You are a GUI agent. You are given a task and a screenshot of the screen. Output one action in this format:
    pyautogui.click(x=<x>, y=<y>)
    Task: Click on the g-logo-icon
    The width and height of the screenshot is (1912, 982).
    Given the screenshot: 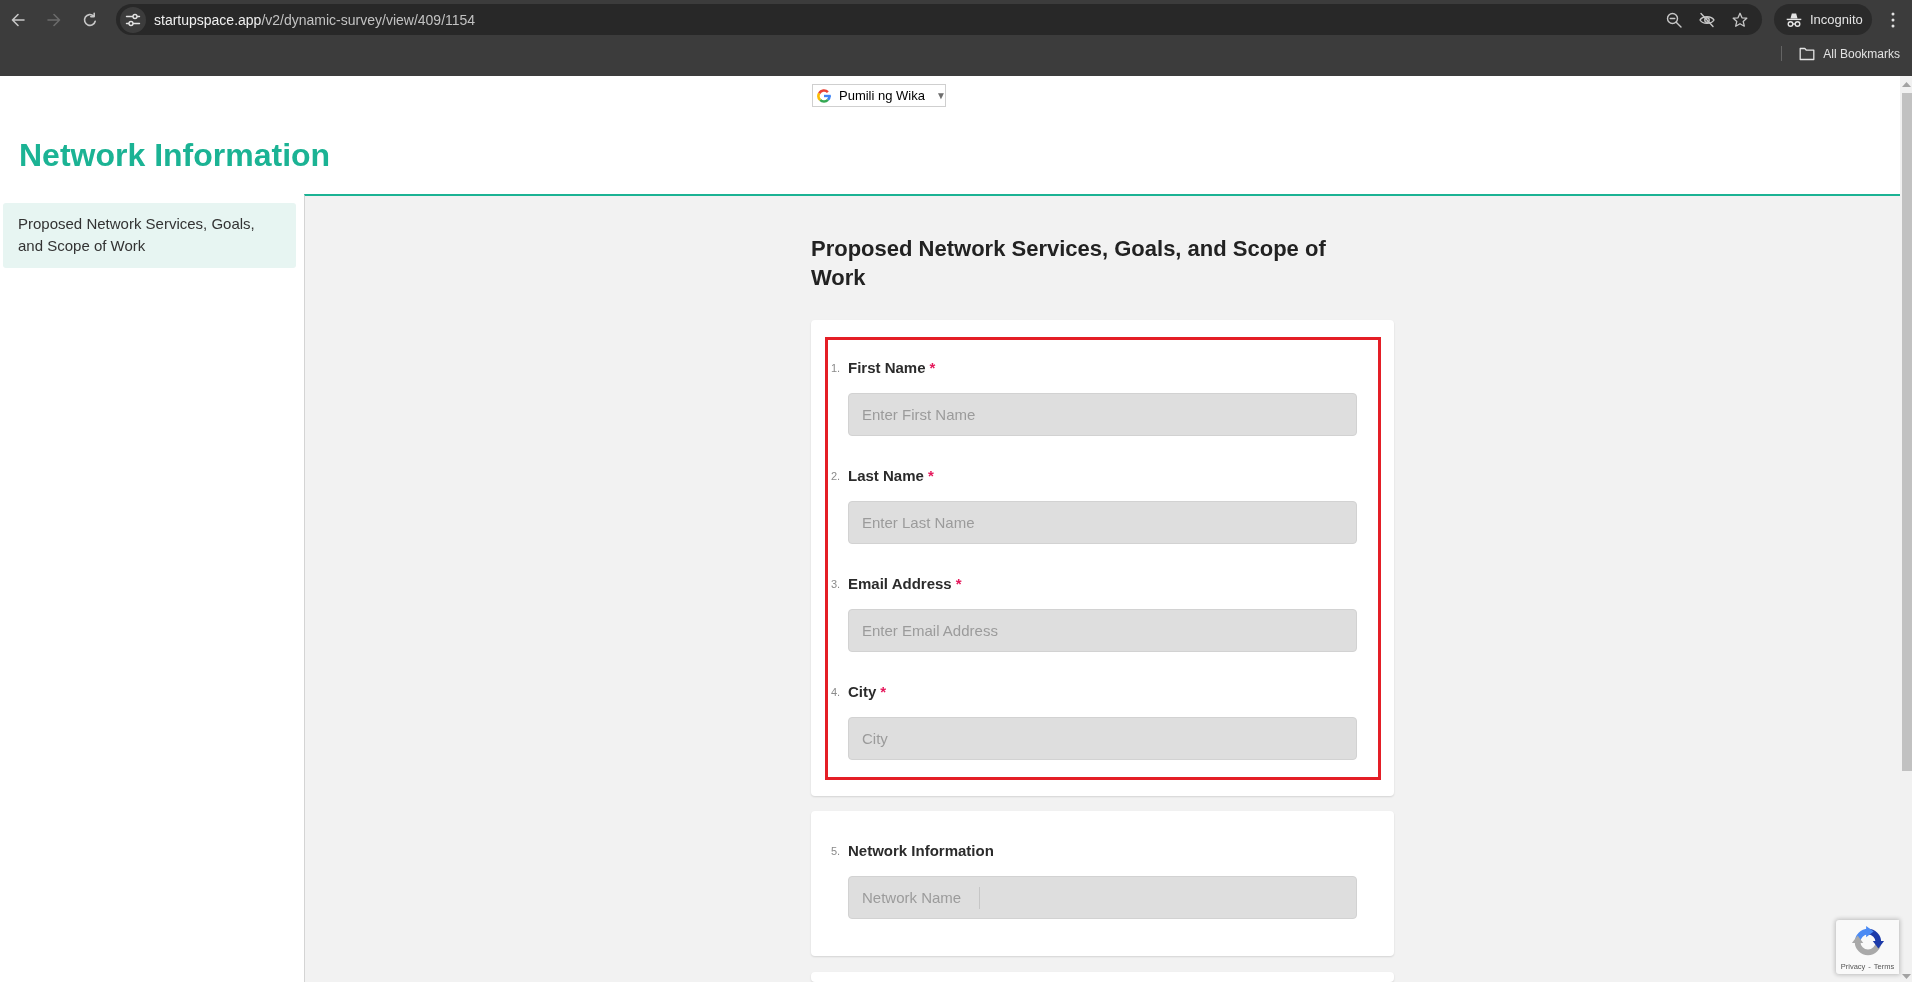 What is the action you would take?
    pyautogui.click(x=824, y=95)
    